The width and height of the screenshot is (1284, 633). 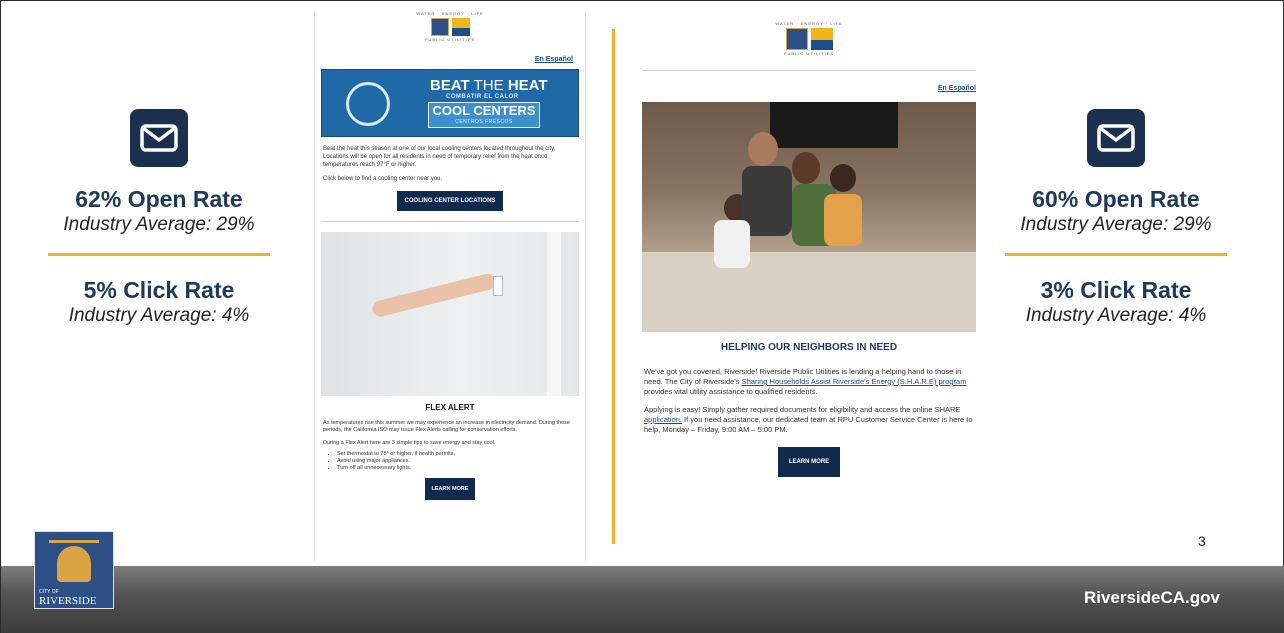 What do you see at coordinates (1202, 541) in the screenshot?
I see `page-number: 3` at bounding box center [1202, 541].